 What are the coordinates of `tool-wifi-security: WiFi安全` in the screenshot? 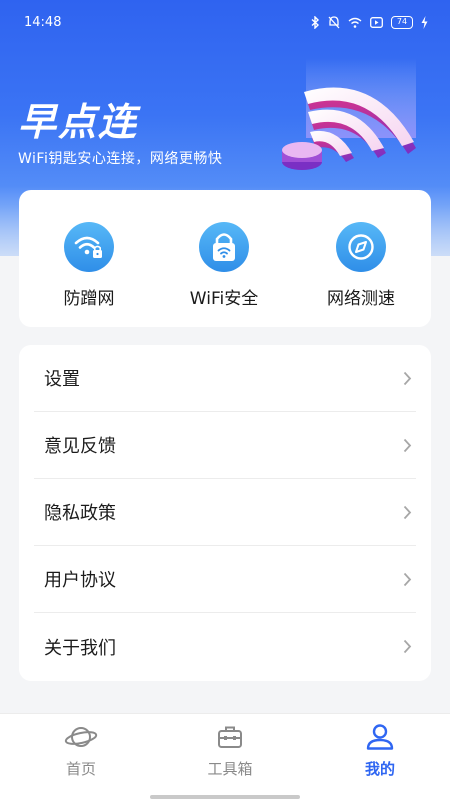 It's located at (224, 265).